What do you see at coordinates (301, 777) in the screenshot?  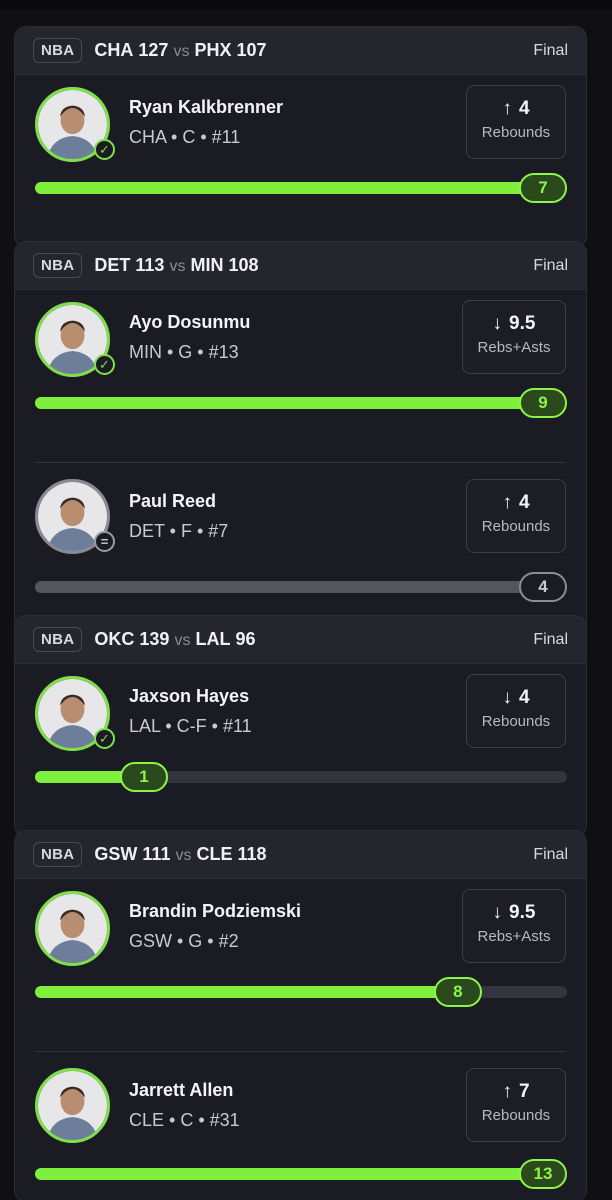 I see `progress-track: 1` at bounding box center [301, 777].